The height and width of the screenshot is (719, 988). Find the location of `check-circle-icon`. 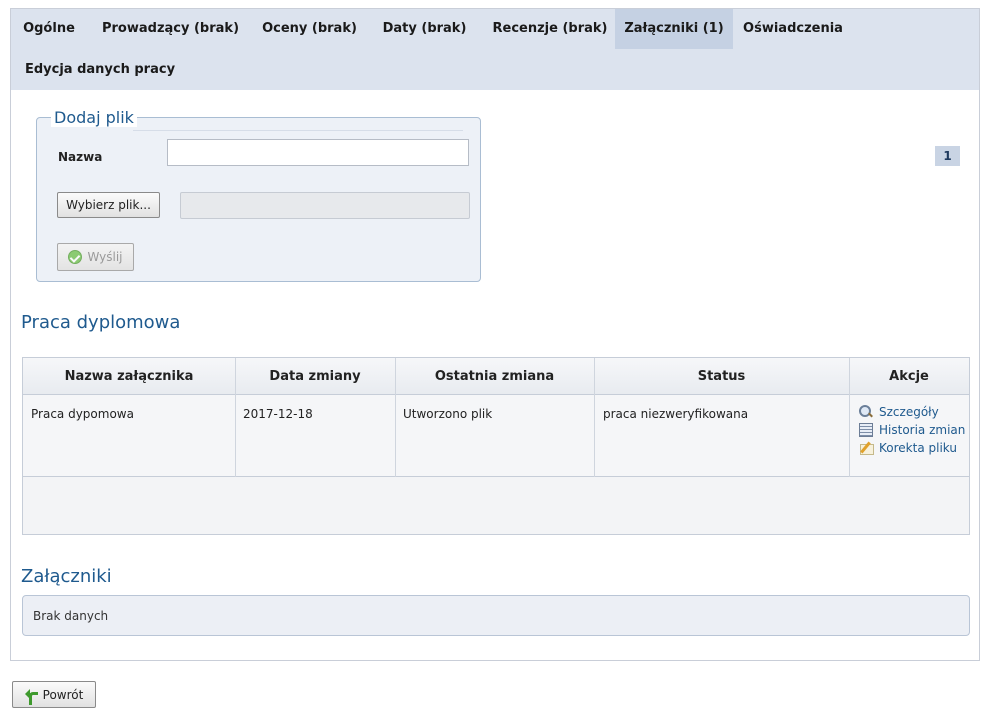

check-circle-icon is located at coordinates (75, 257).